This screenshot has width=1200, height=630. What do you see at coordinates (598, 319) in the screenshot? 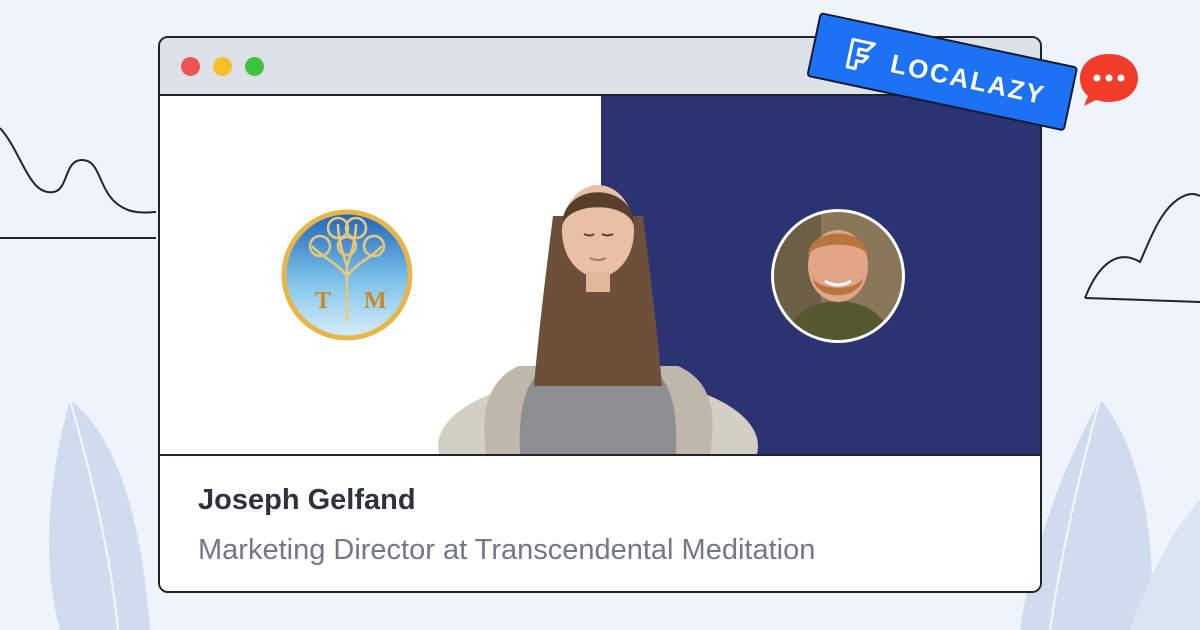
I see `meditating-woman-photo` at bounding box center [598, 319].